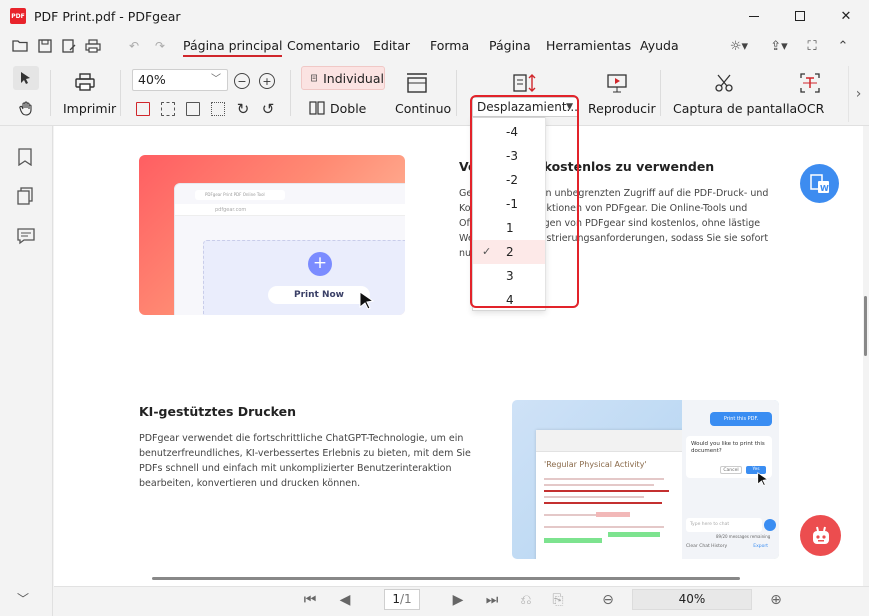 The height and width of the screenshot is (616, 869). What do you see at coordinates (143, 109) in the screenshot?
I see `fit-width-icon` at bounding box center [143, 109].